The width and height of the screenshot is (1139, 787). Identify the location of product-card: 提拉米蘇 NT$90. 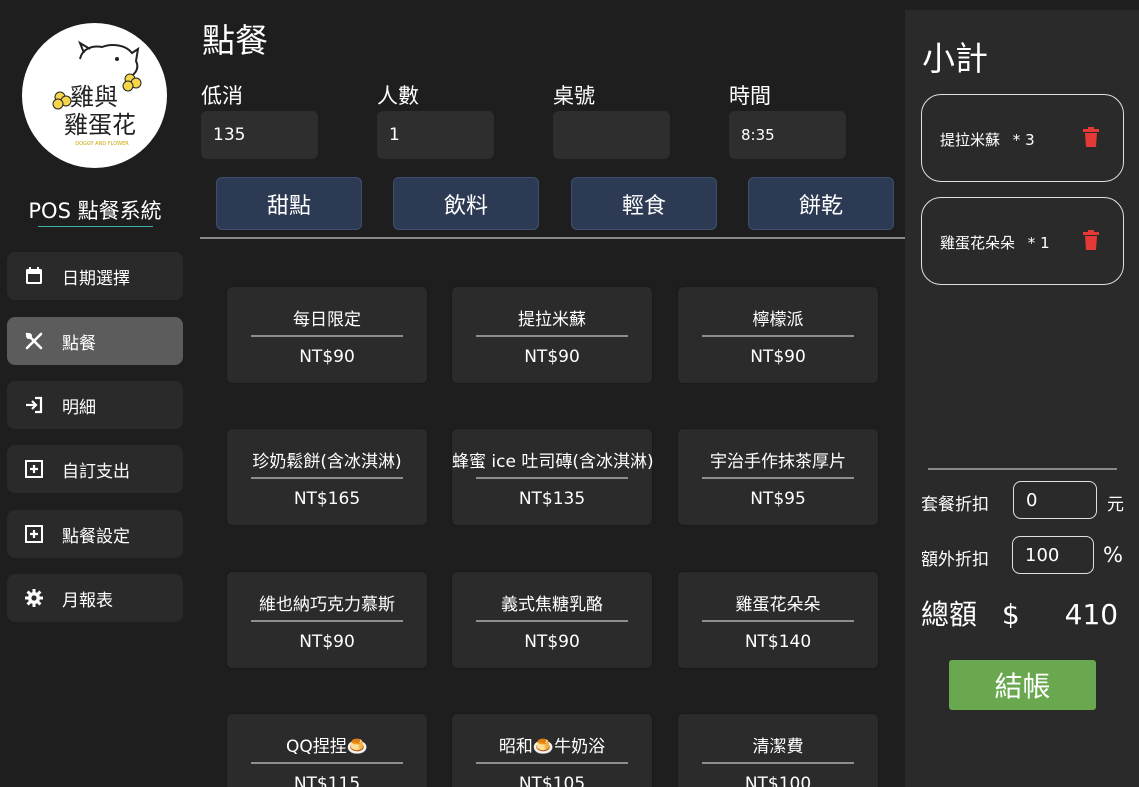
(552, 335).